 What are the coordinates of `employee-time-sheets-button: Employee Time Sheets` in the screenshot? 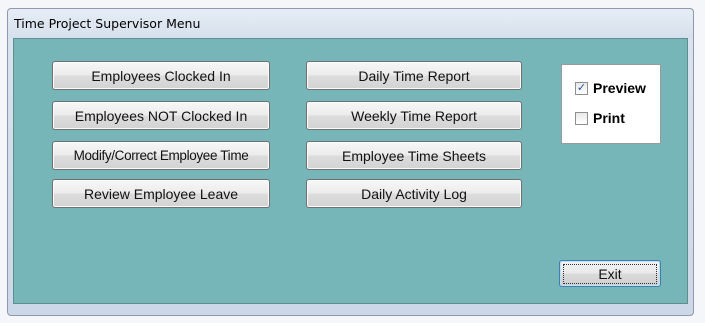 It's located at (414, 155).